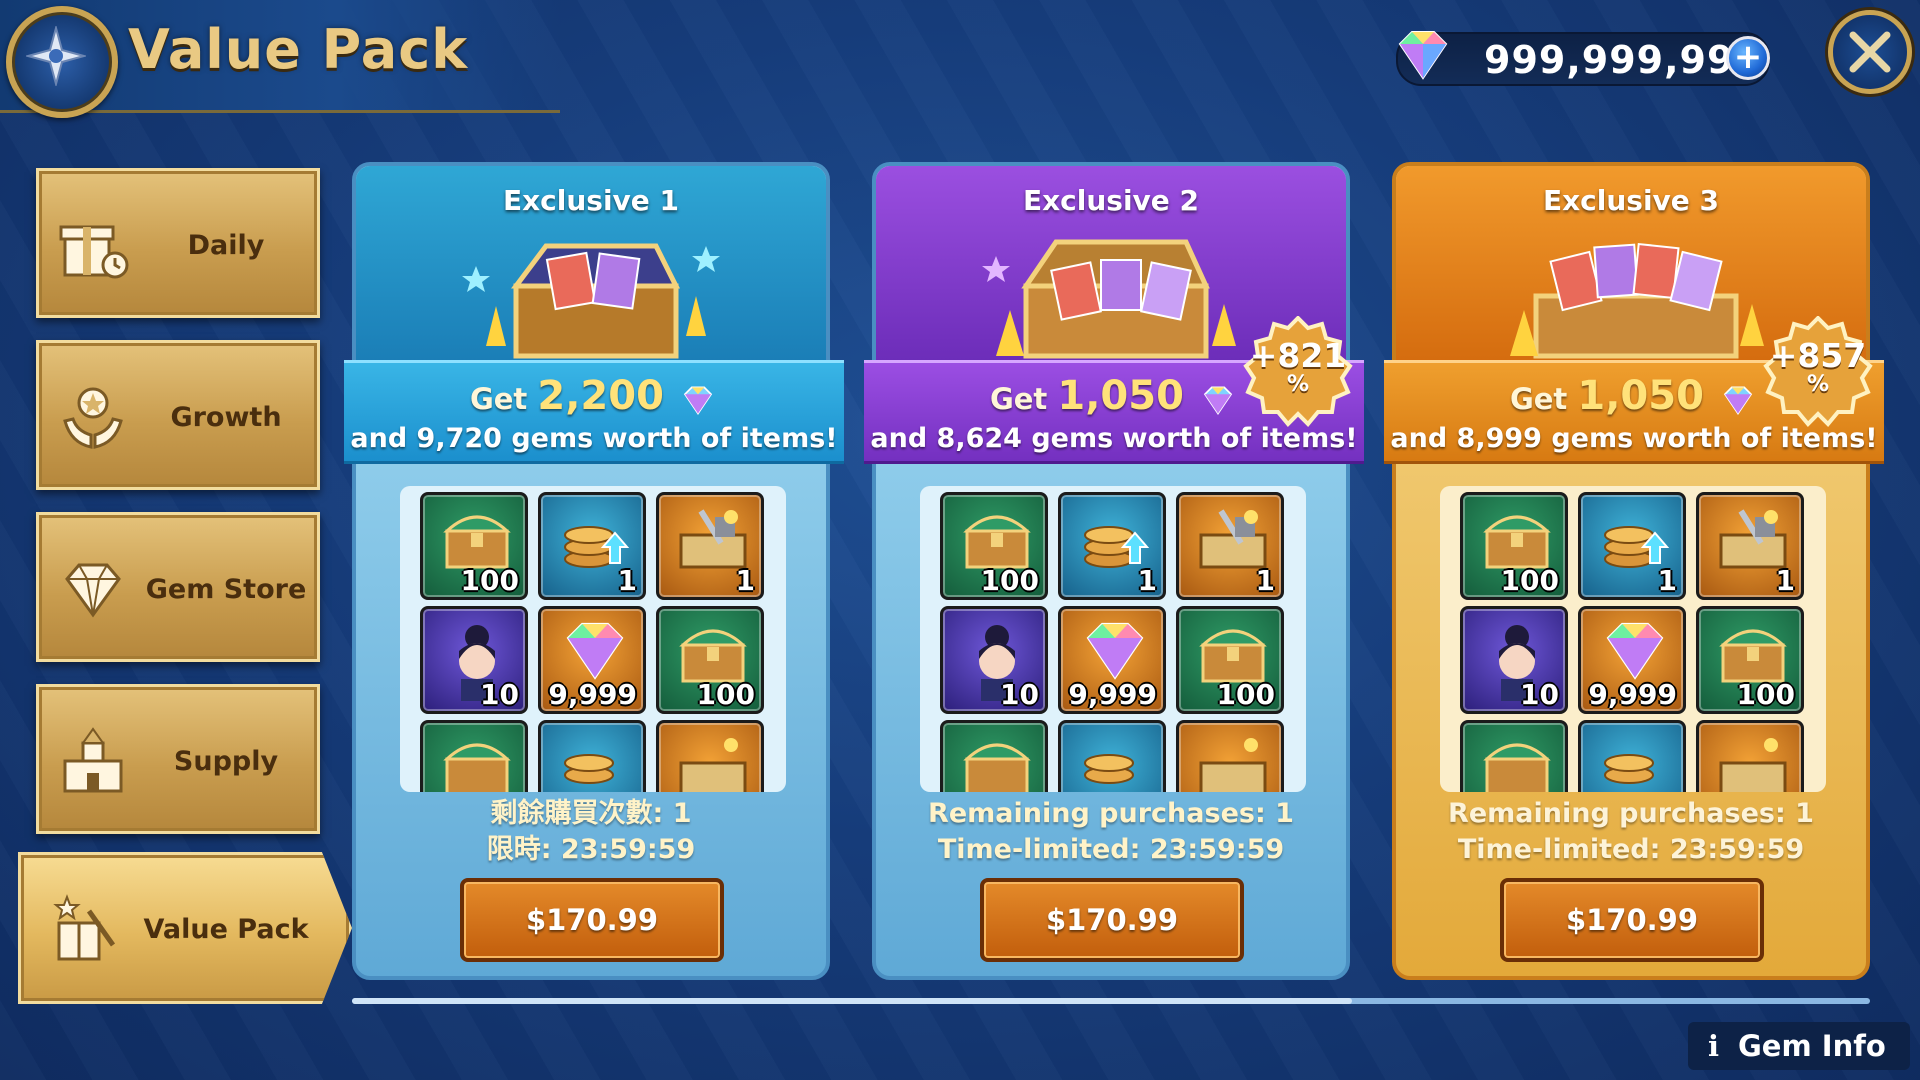 This screenshot has width=1920, height=1080. I want to click on horizontal-scrollbar-thumb, so click(852, 1001).